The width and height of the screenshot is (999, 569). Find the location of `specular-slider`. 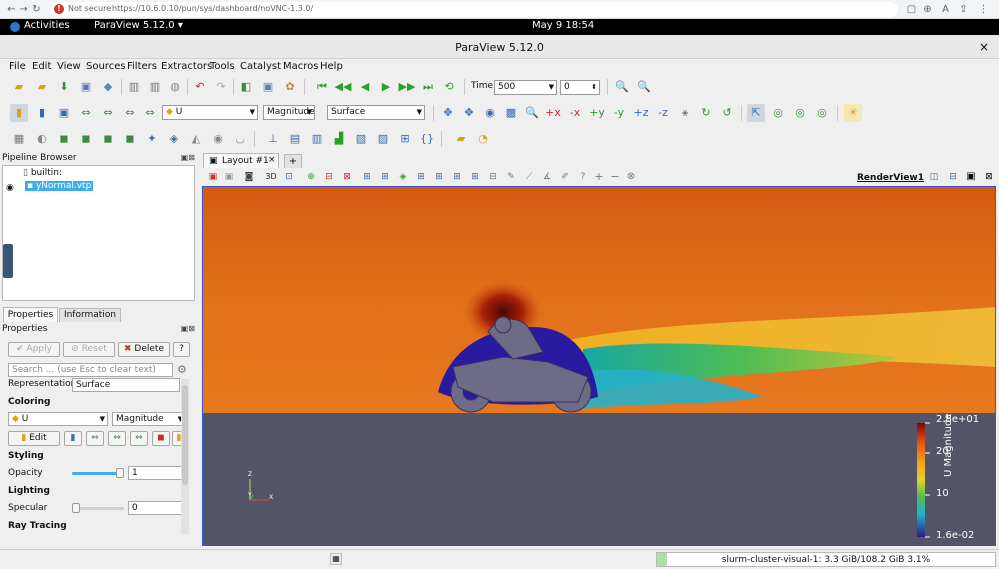

specular-slider is located at coordinates (98, 508).